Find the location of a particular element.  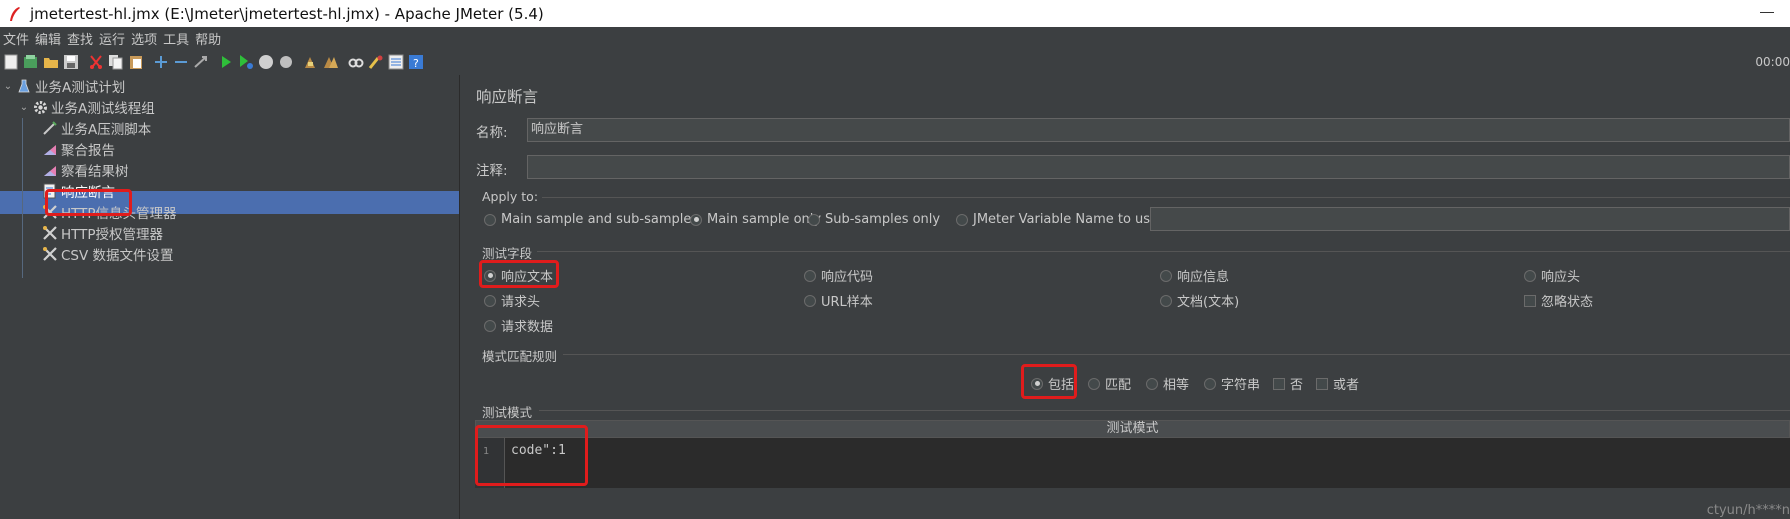

collapse-icon is located at coordinates (181, 62).